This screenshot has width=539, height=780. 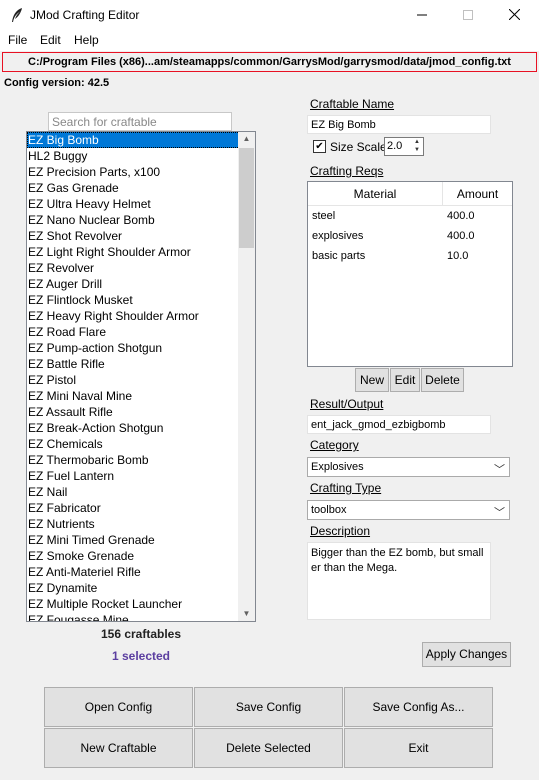 I want to click on list-item: EZ Mini Naval Mine, so click(x=133, y=396).